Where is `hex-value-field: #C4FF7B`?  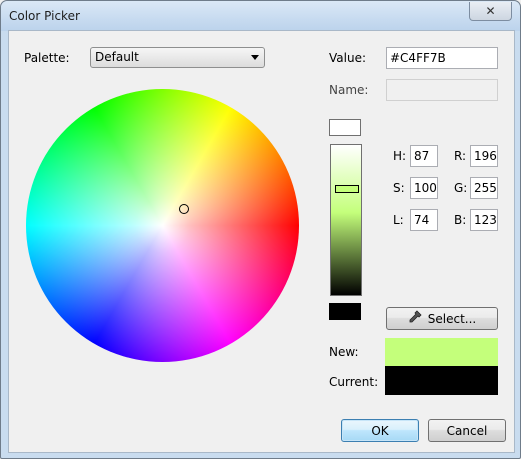
hex-value-field: #C4FF7B is located at coordinates (442, 58).